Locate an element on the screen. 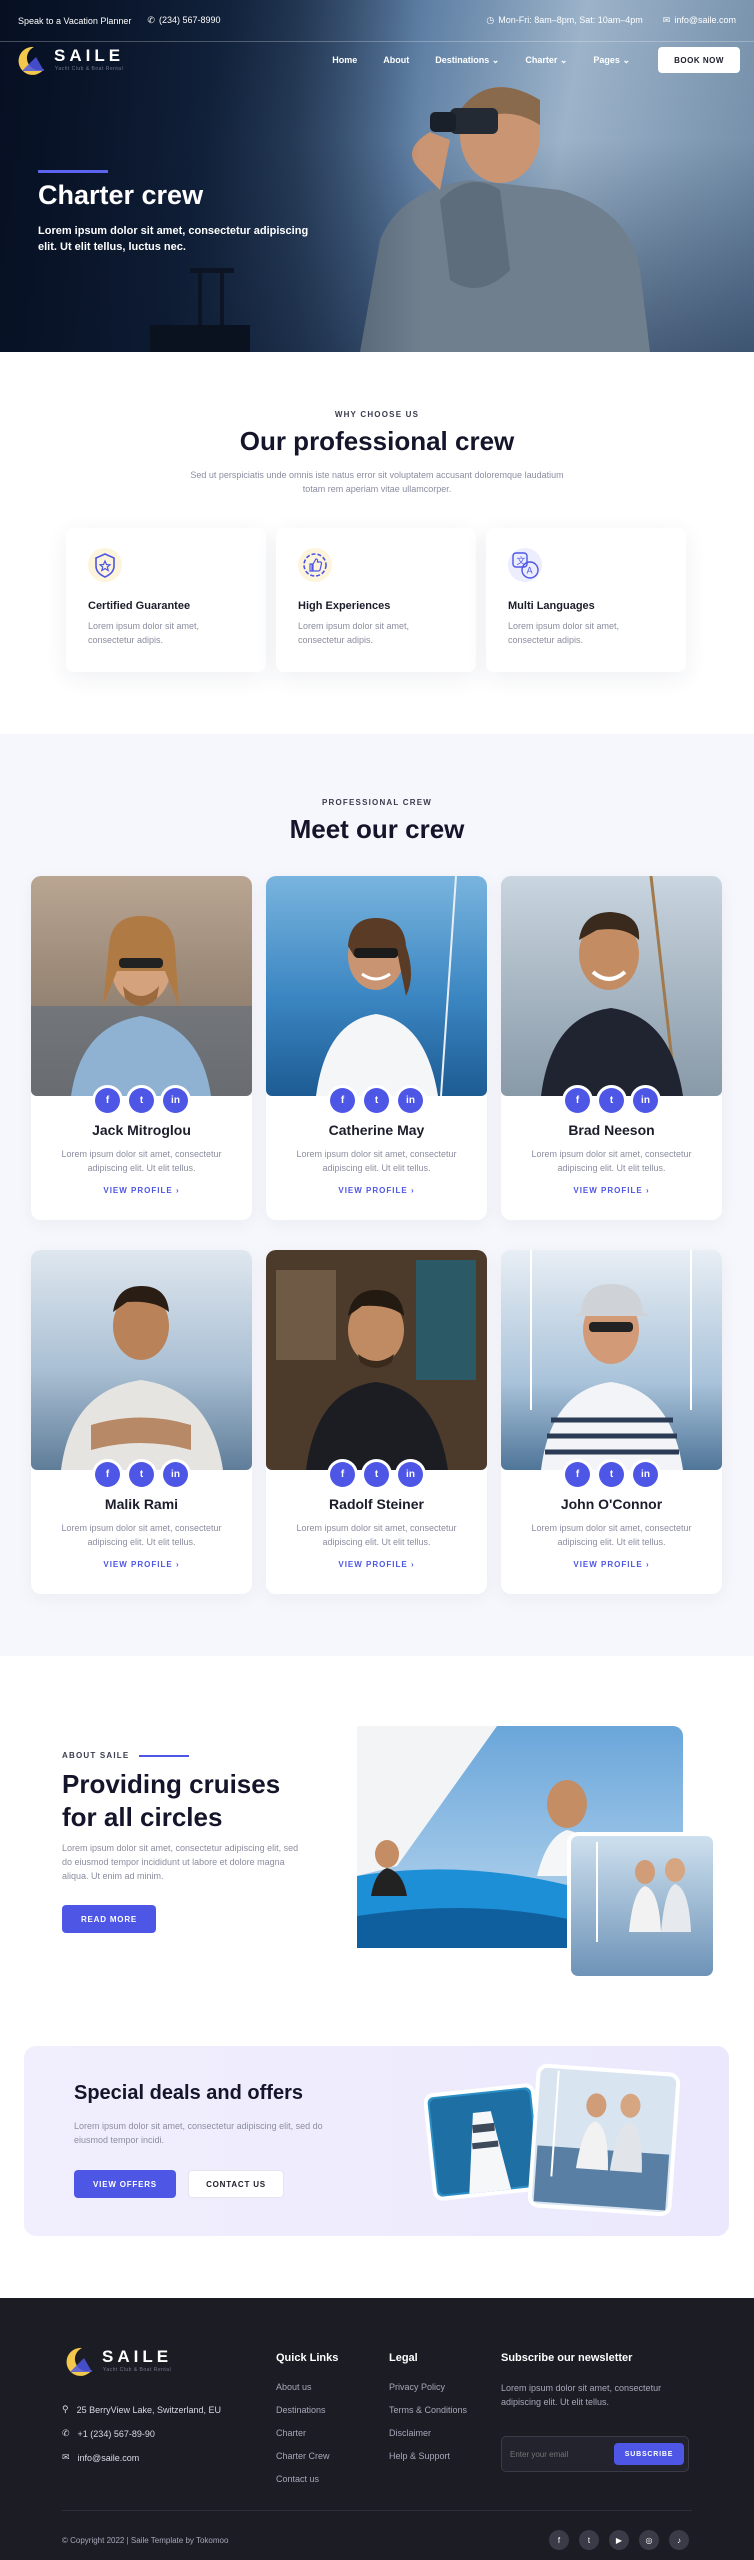 The height and width of the screenshot is (2560, 754). read-more-button: READ MORE is located at coordinates (109, 1919).